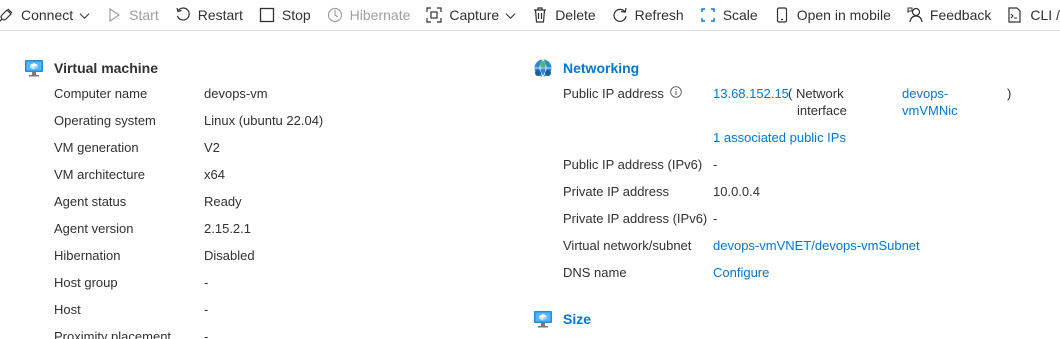  I want to click on refresh-label: Refresh, so click(659, 15).